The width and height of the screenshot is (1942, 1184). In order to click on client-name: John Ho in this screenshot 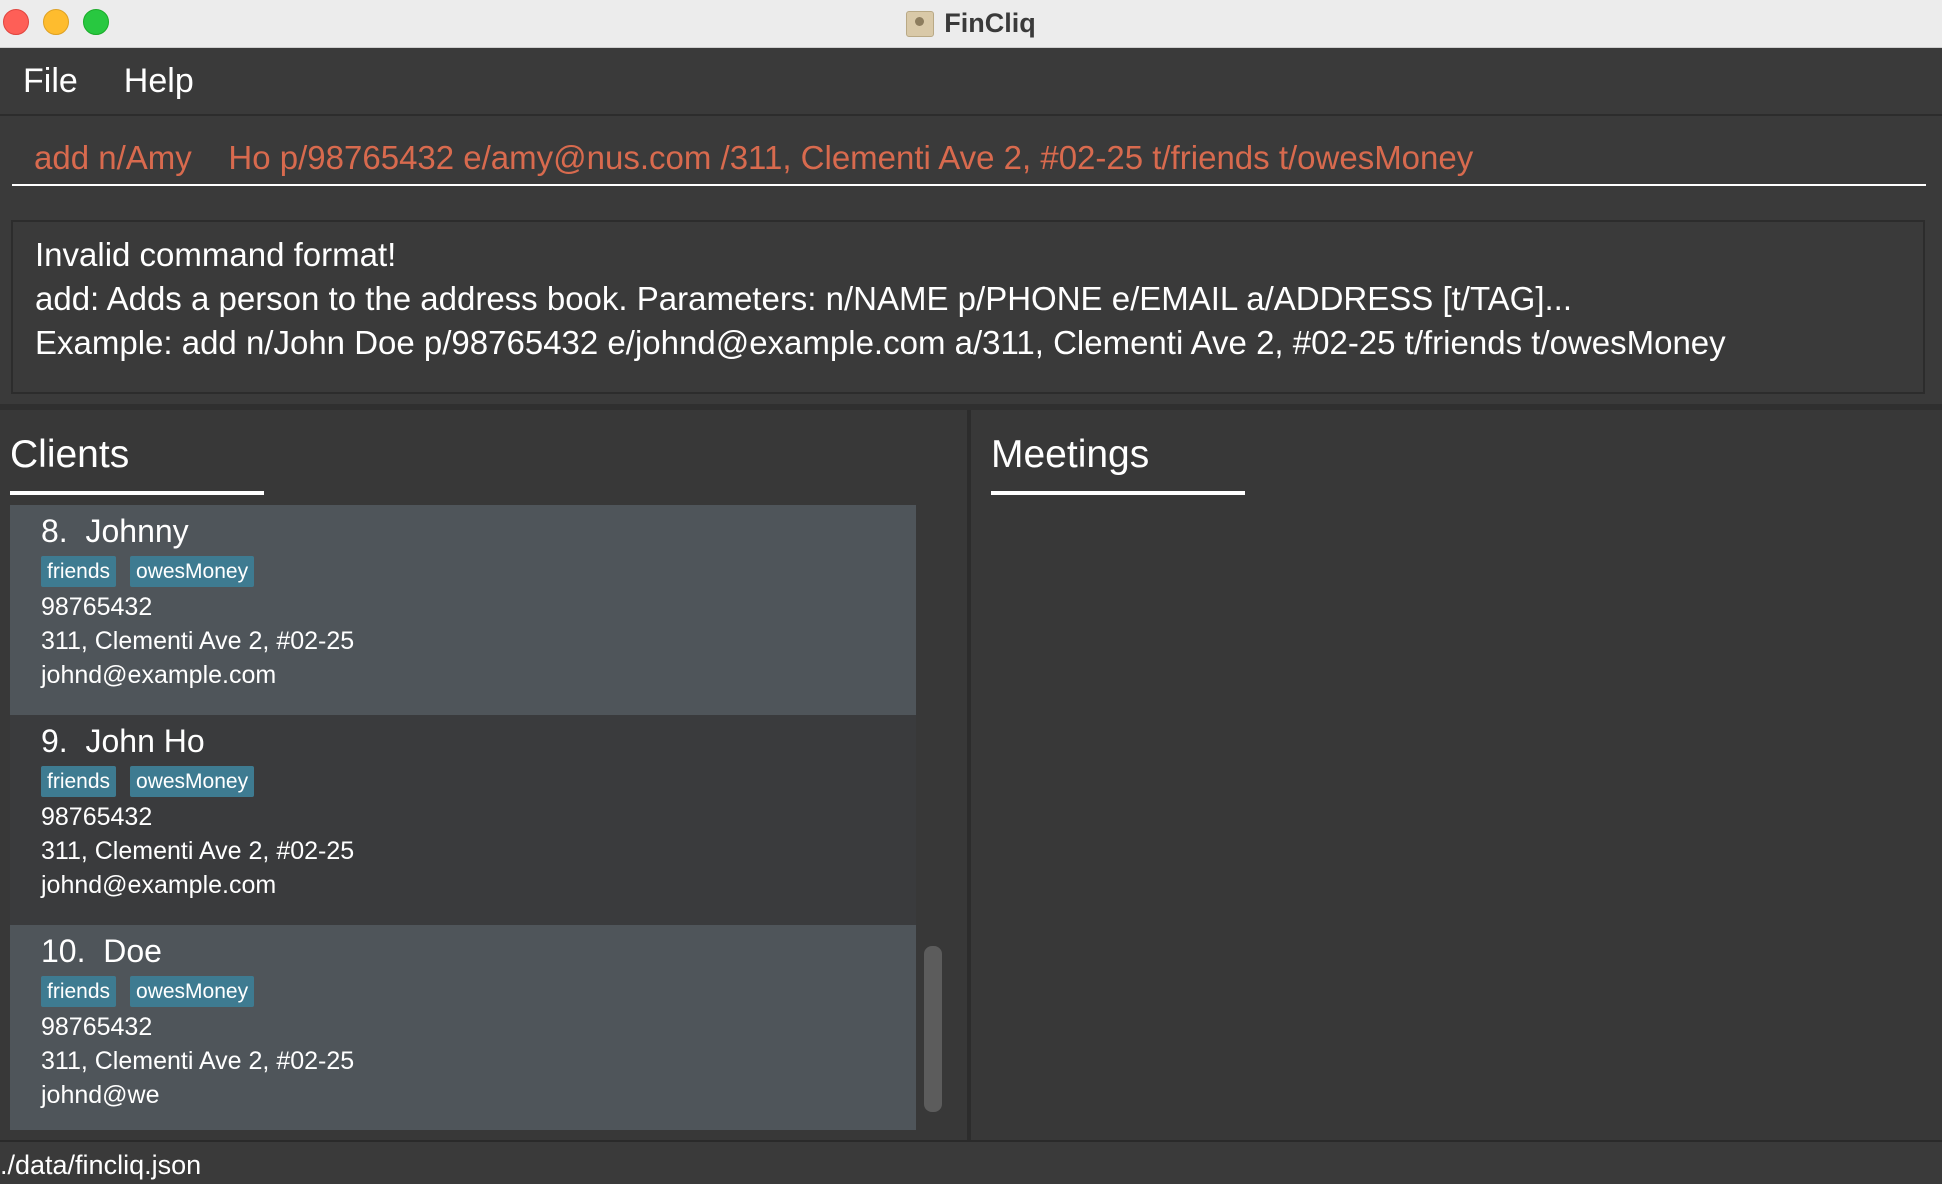, I will do `click(145, 741)`.